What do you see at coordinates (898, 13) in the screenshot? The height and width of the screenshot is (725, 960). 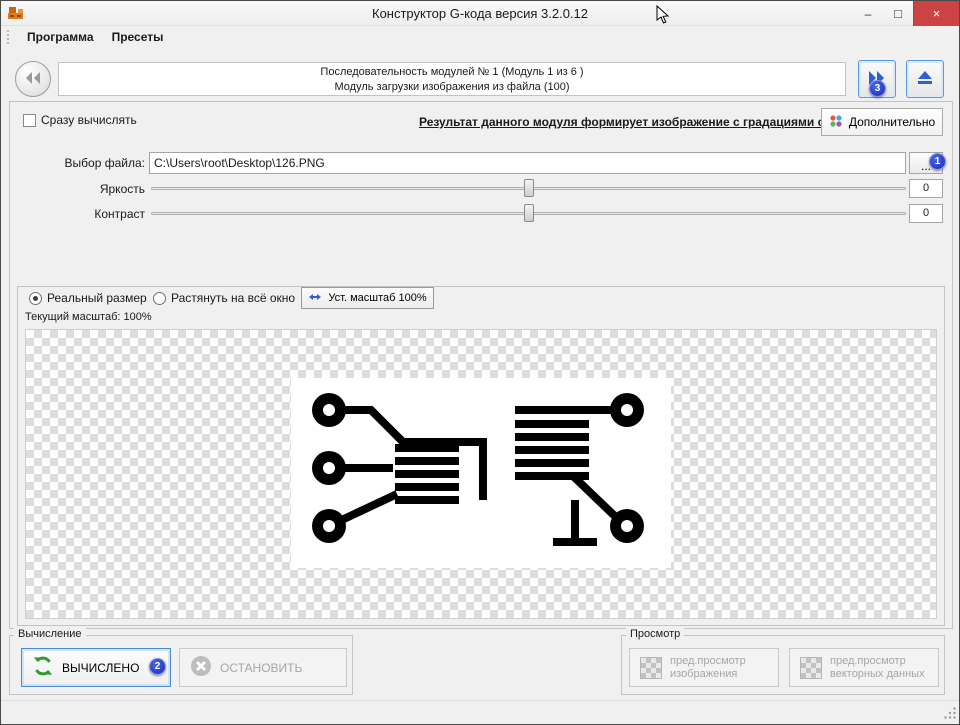 I see `maximize-button: □` at bounding box center [898, 13].